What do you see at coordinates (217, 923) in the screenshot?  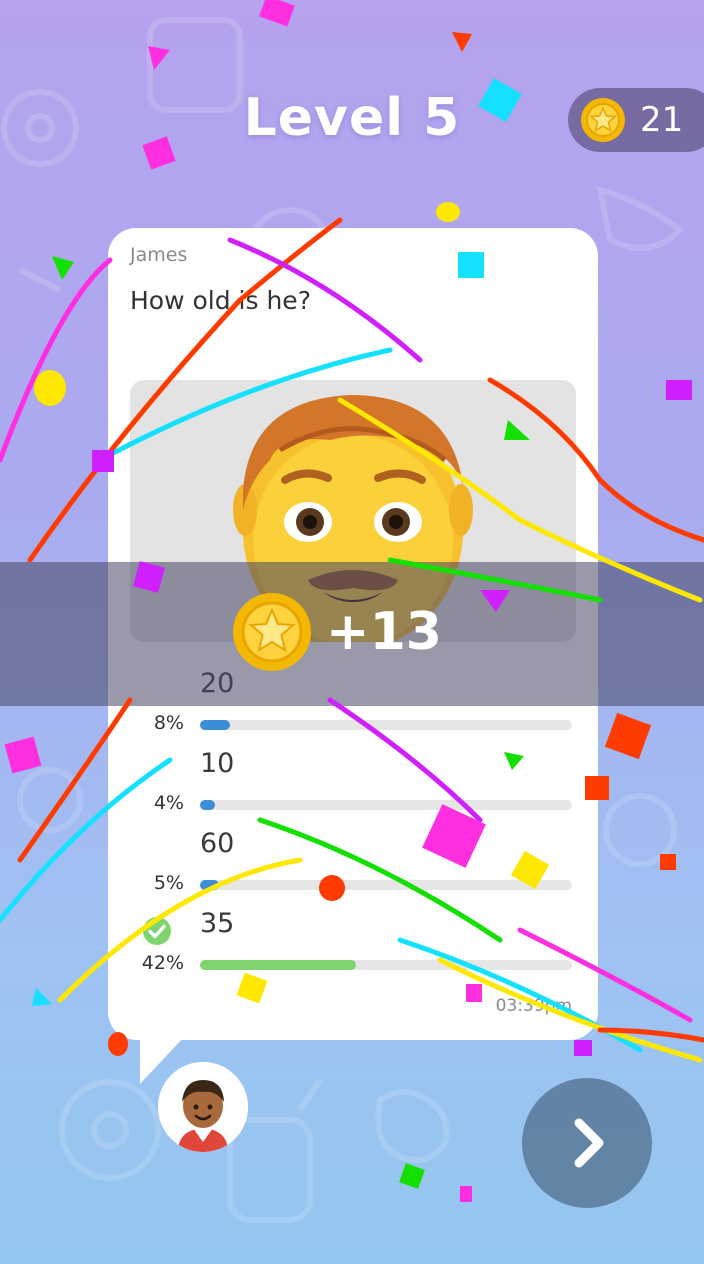 I see `option-label: 35` at bounding box center [217, 923].